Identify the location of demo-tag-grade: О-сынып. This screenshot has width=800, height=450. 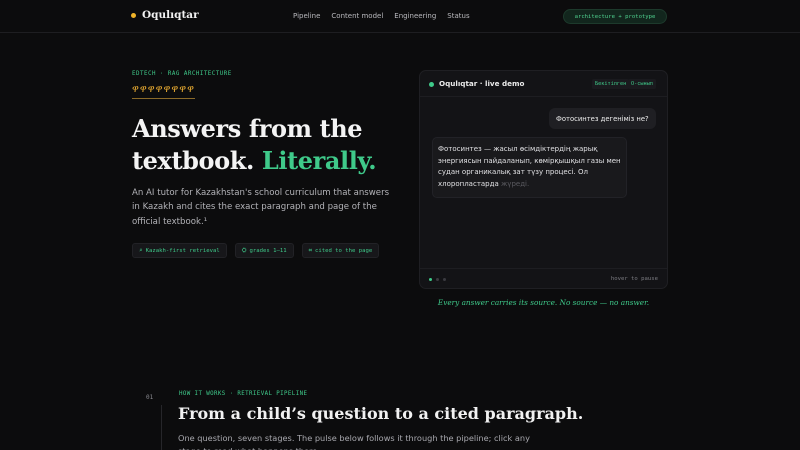
(642, 84).